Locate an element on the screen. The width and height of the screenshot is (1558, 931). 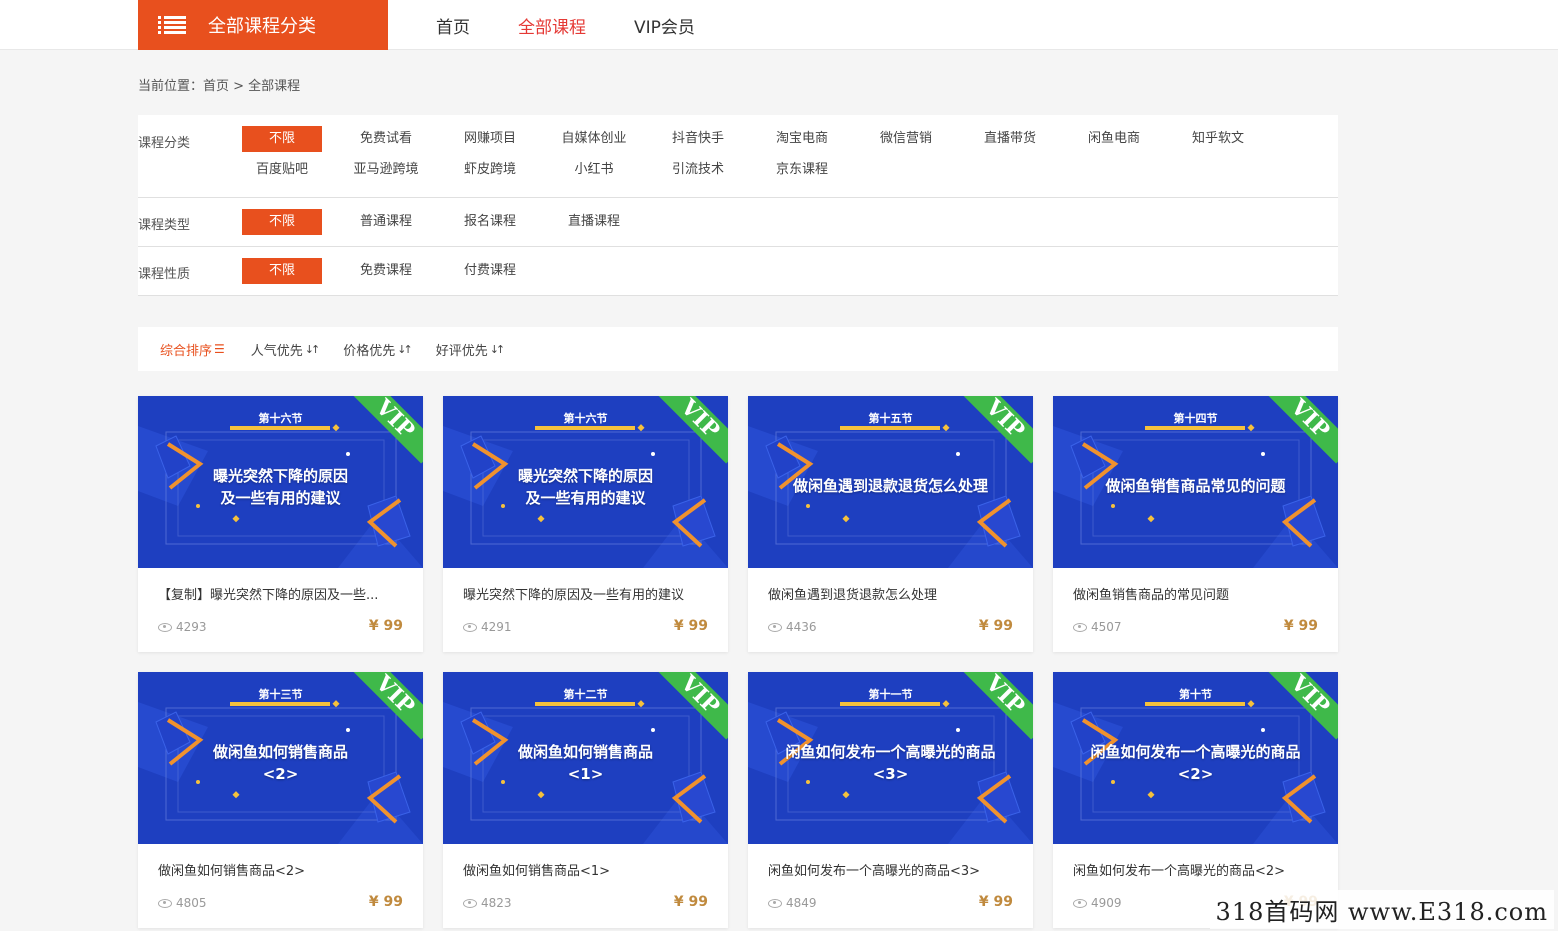
category-menu-label: 全部课程分类 is located at coordinates (262, 26).